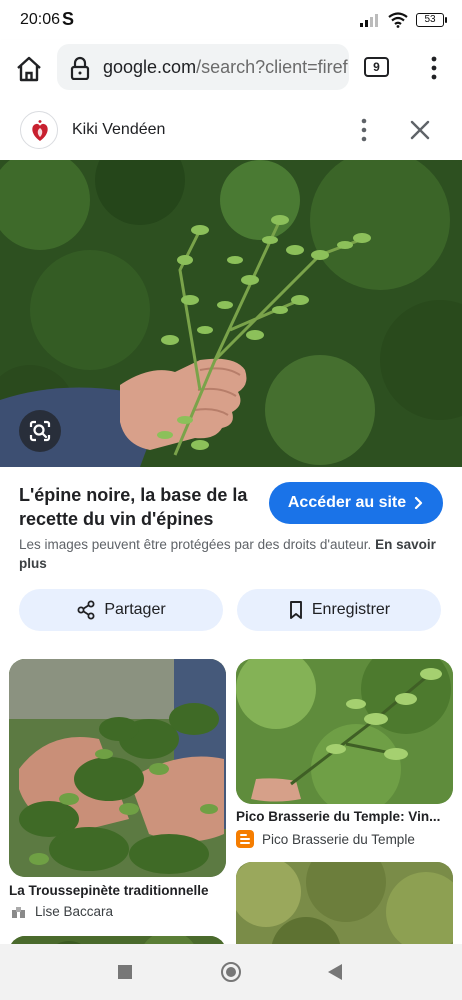  What do you see at coordinates (351, 609) in the screenshot?
I see `save-label: Enregistrer` at bounding box center [351, 609].